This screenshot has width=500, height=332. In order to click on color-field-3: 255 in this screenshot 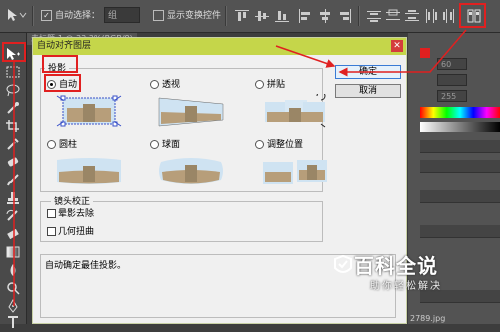, I will do `click(452, 96)`.